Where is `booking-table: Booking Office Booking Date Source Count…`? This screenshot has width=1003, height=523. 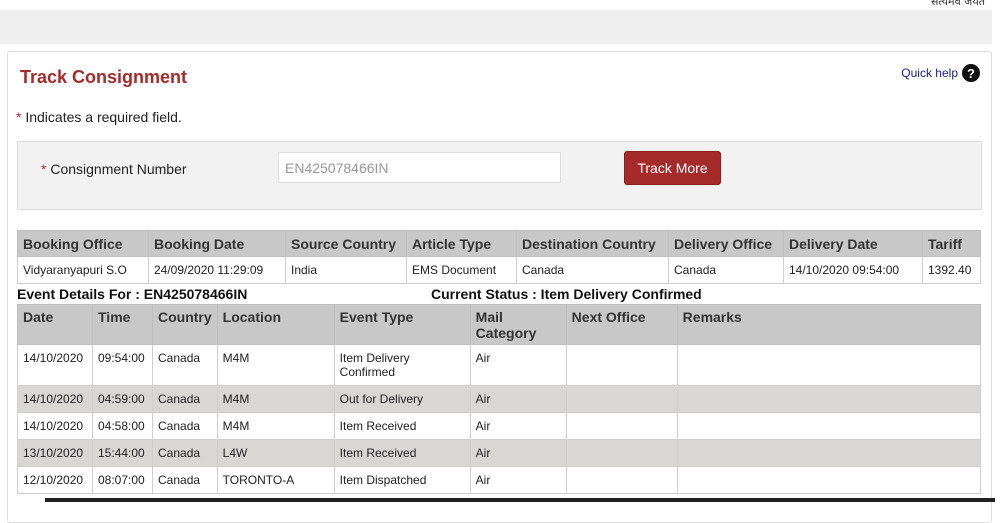
booking-table: Booking Office Booking Date Source Count… is located at coordinates (499, 257).